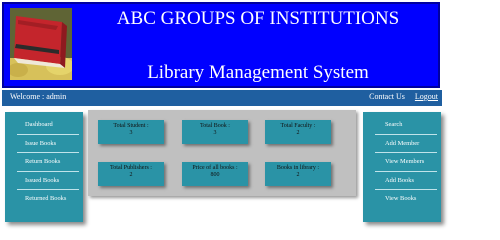  What do you see at coordinates (406, 162) in the screenshot?
I see `menu-view-members: View Members` at bounding box center [406, 162].